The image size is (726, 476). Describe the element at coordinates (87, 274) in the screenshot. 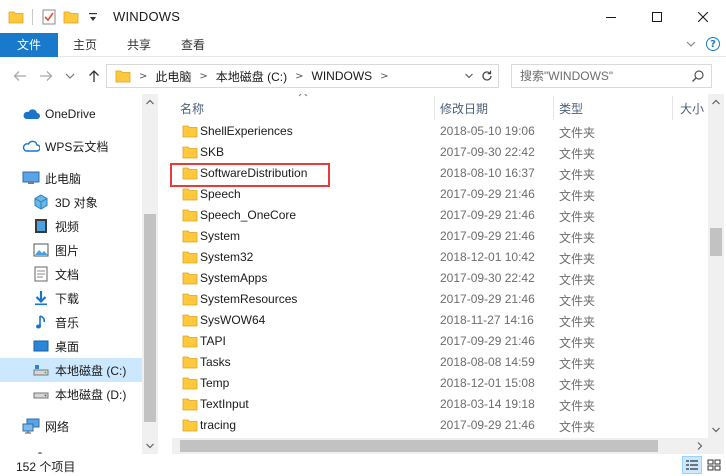

I see `nav-item-documents: 文档` at that location.